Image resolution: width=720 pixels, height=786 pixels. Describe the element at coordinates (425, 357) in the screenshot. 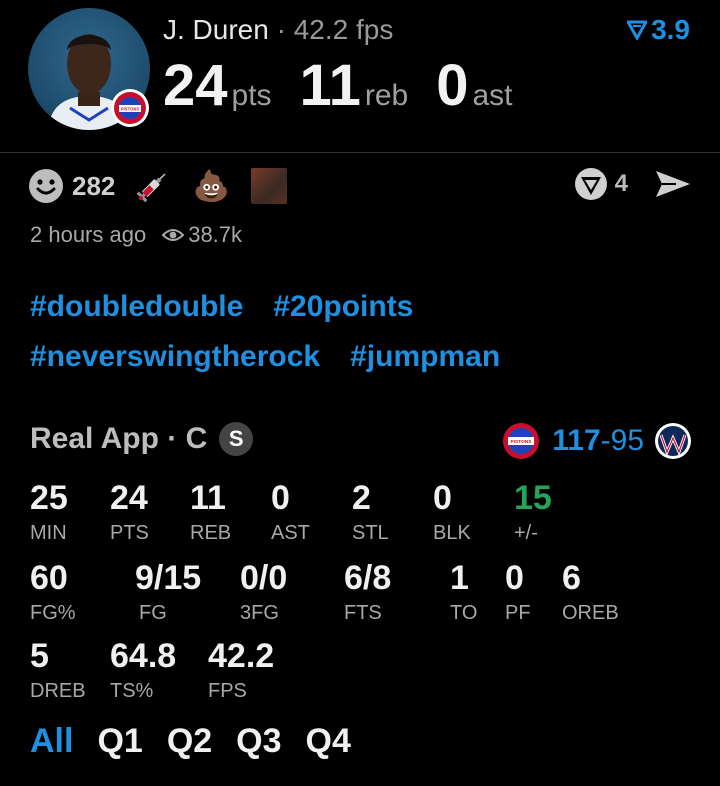

I see `hashtag-jumpman: #jumpman` at that location.